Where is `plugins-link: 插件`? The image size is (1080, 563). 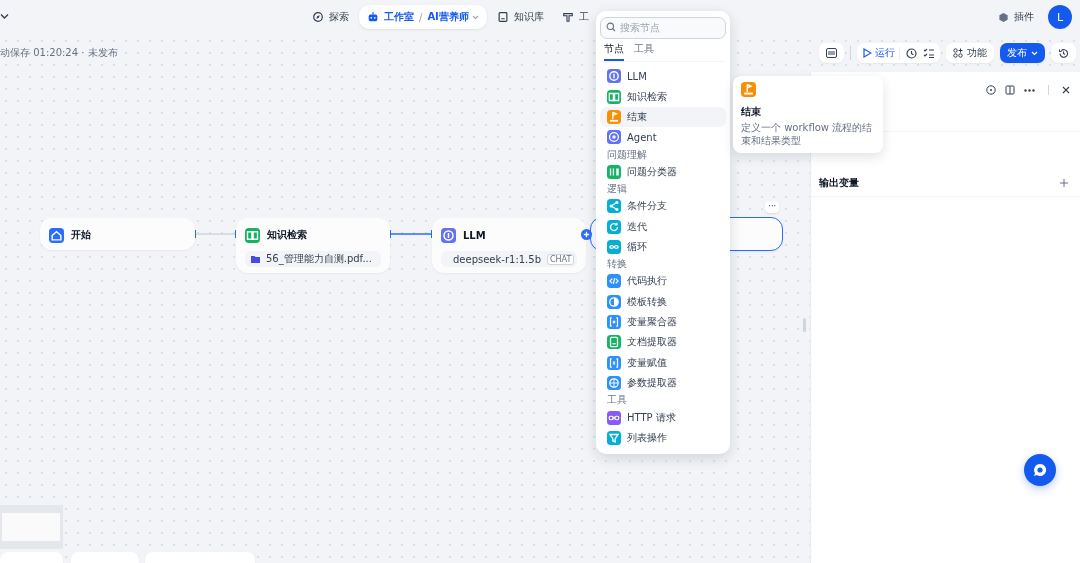 plugins-link: 插件 is located at coordinates (1016, 17).